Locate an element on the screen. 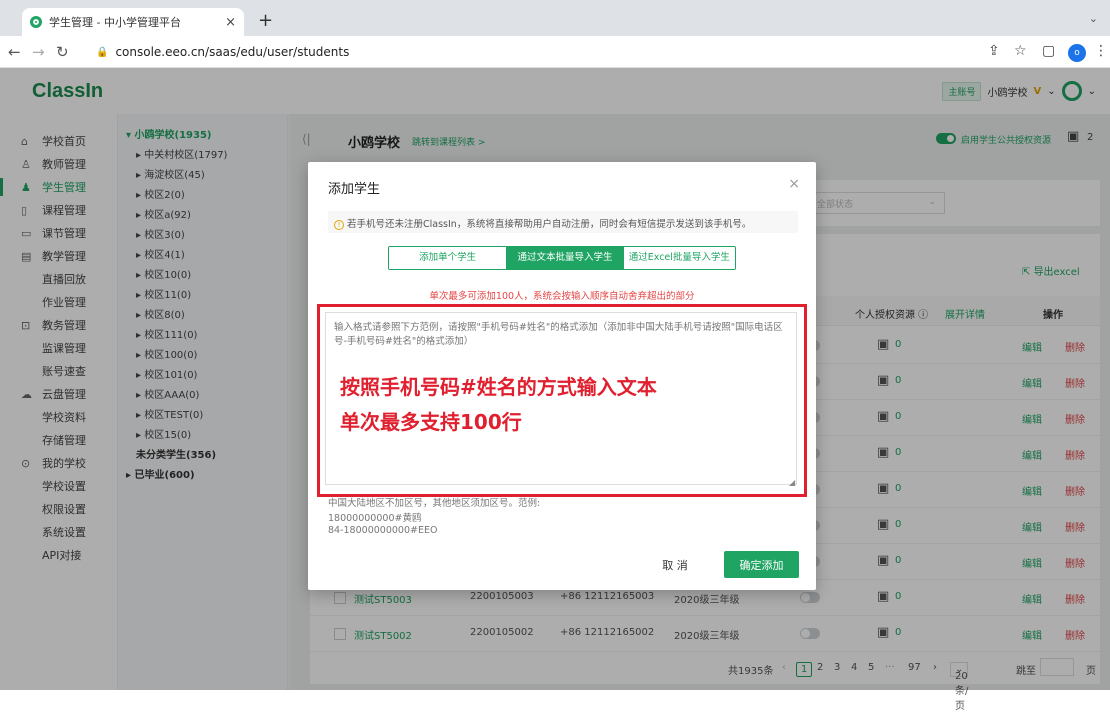 The image size is (1110, 712). url-field: 🔒 console.eeo.cn/saas/edu/user/students is located at coordinates (561, 52).